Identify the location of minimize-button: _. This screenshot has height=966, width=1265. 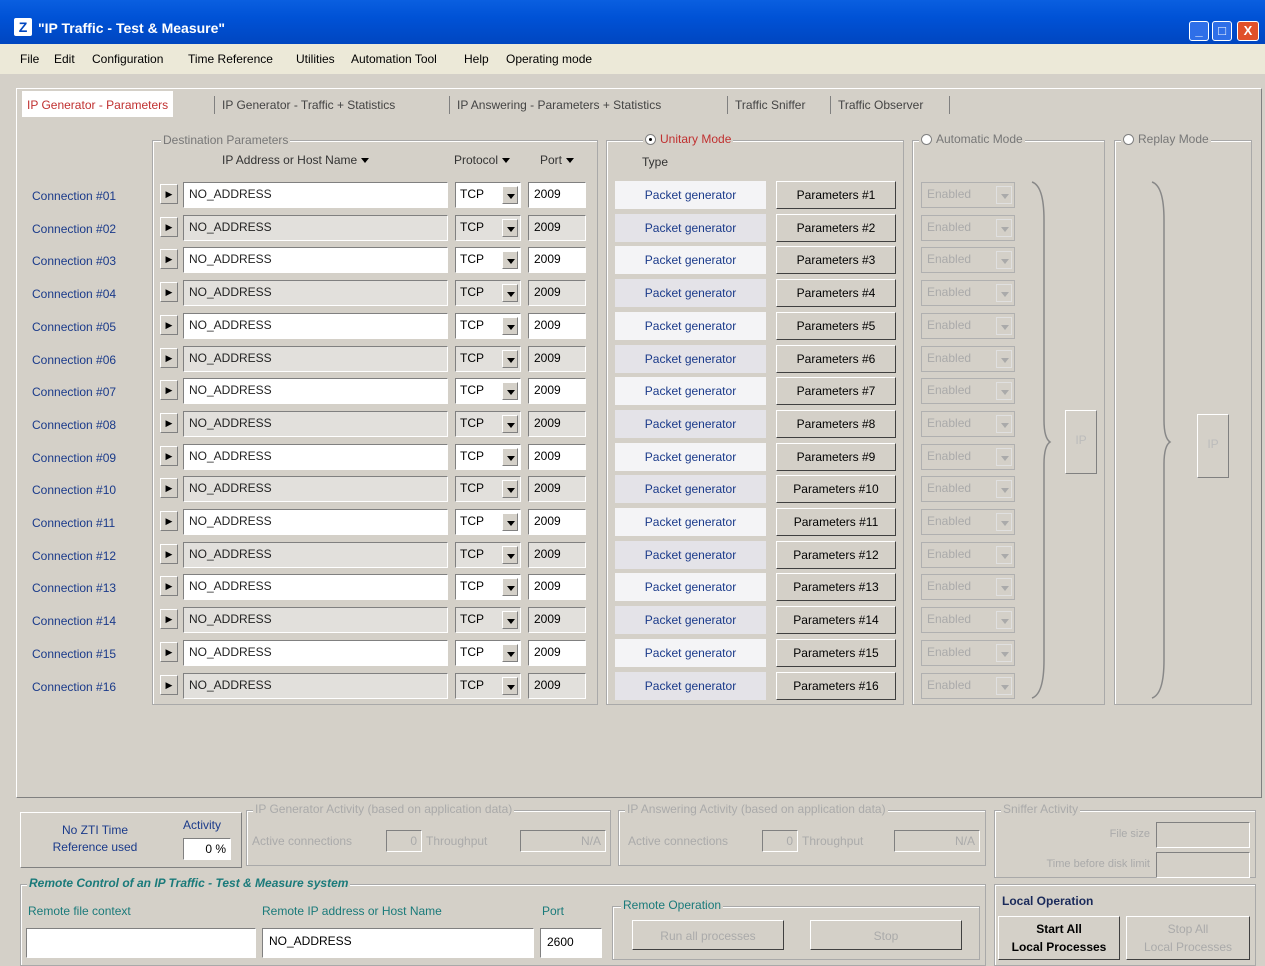
(1199, 31).